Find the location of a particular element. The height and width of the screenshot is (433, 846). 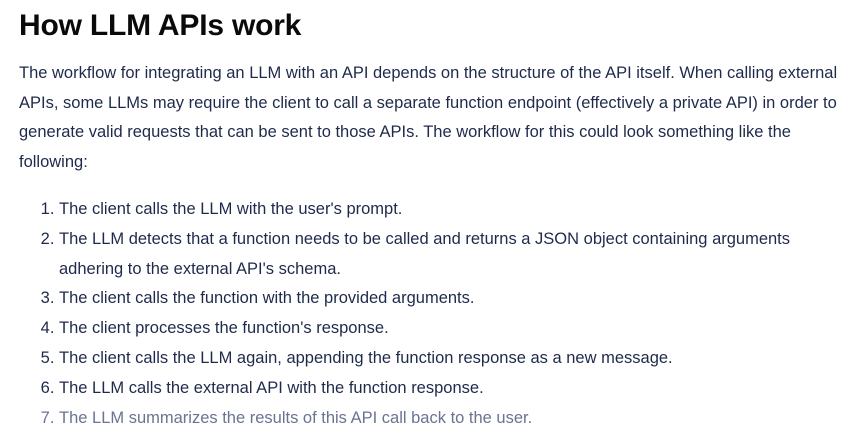

page-title: How LLM APIs work is located at coordinates (160, 25).